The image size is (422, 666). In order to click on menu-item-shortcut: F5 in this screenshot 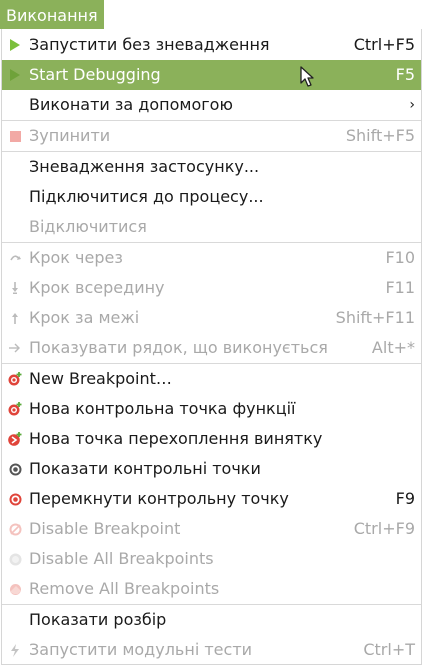, I will do `click(405, 74)`.